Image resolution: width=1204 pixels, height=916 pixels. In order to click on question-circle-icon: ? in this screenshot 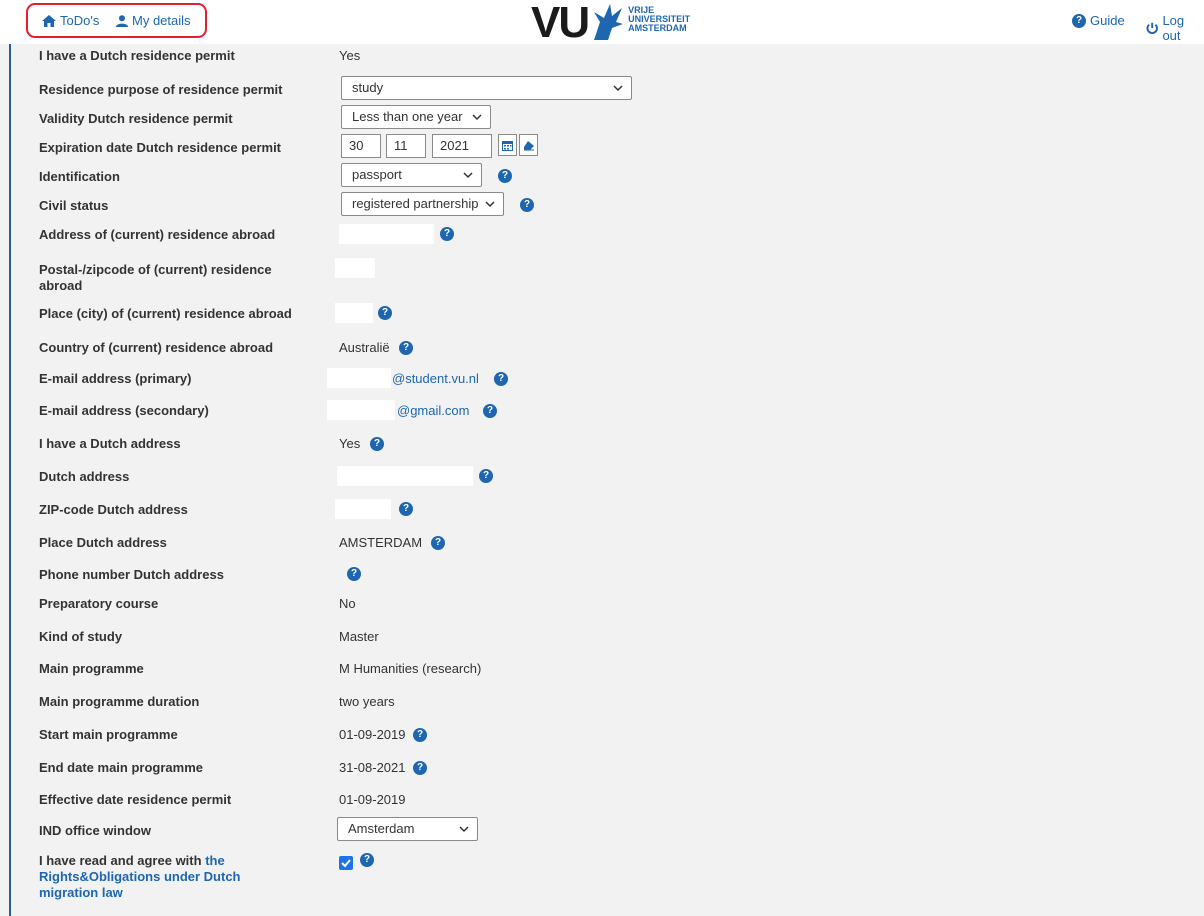, I will do `click(1079, 20)`.